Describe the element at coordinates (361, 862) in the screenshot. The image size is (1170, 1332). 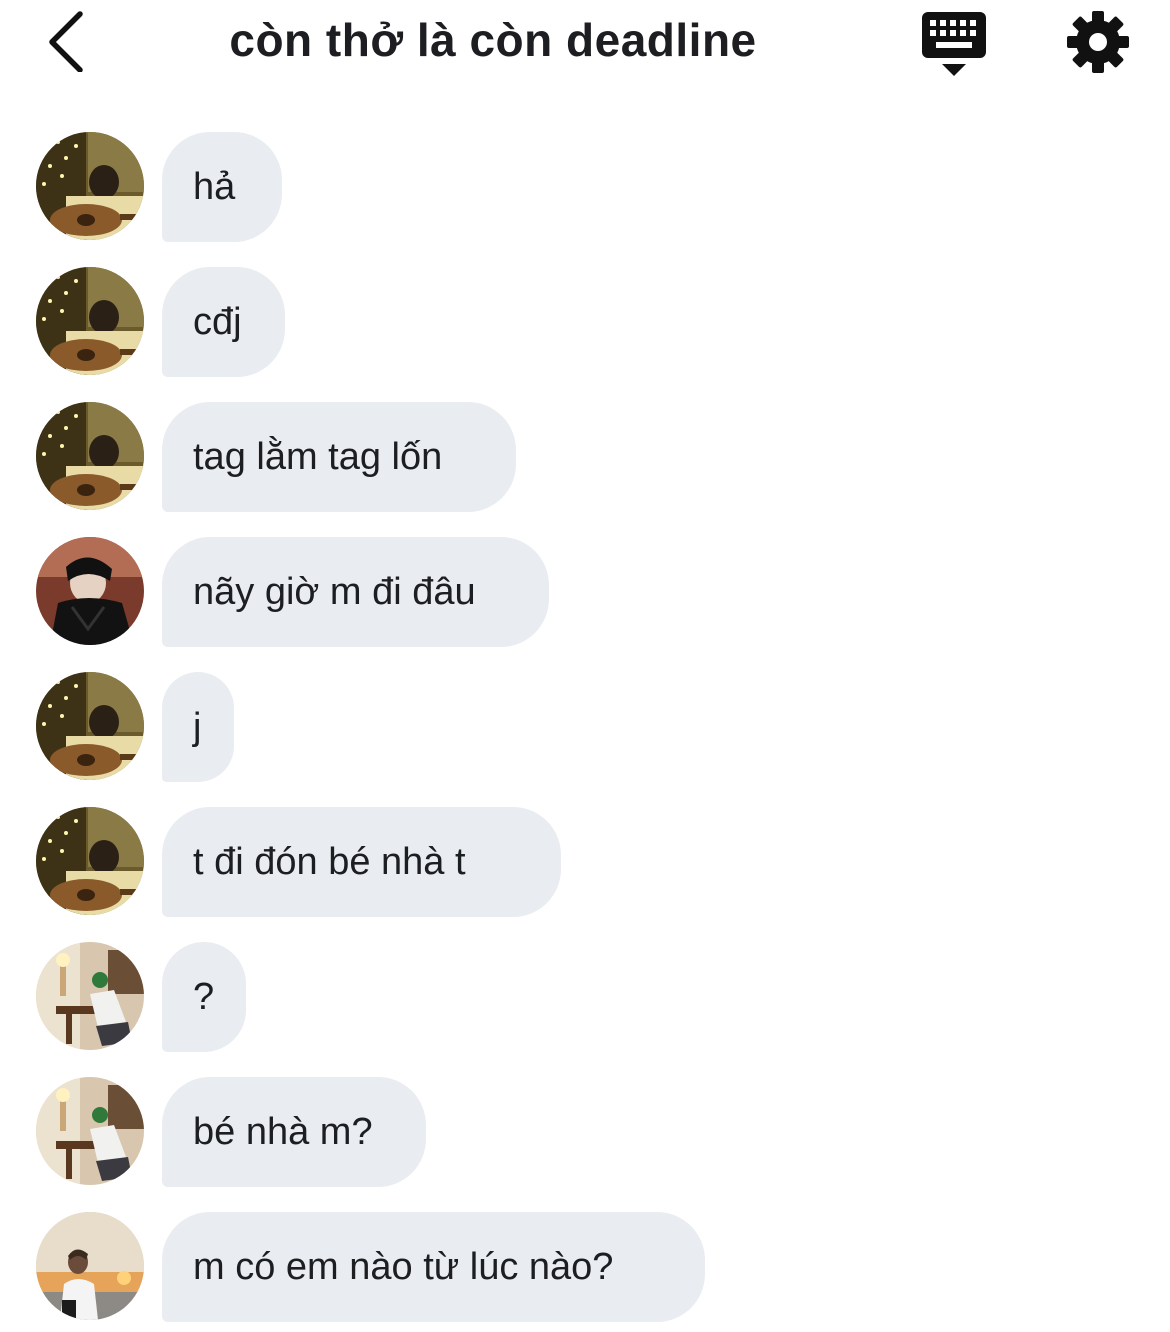
I see `message-bubble: t đi đón bé nhà t` at that location.